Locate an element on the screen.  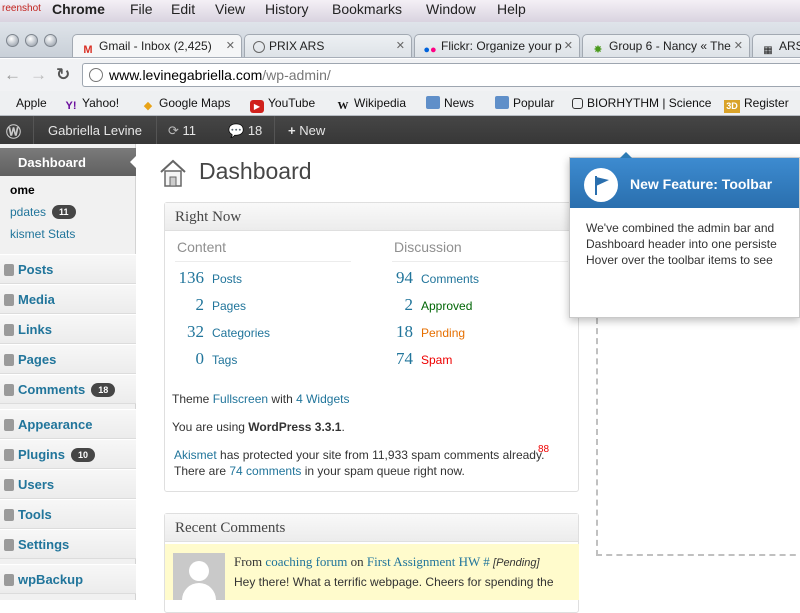
pending-link: Pending is located at coordinates (443, 333).